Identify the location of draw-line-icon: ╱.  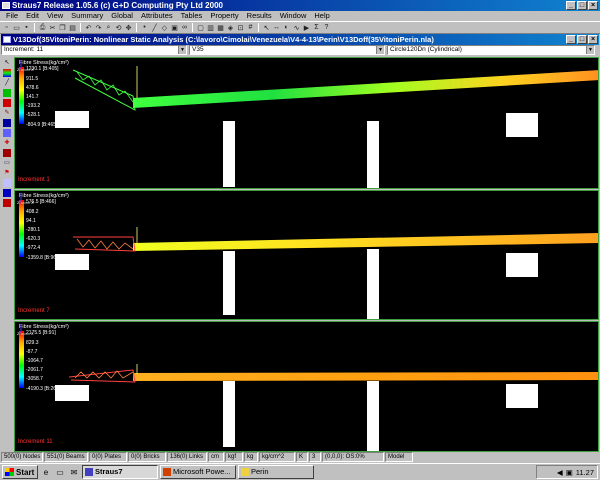
(7, 83).